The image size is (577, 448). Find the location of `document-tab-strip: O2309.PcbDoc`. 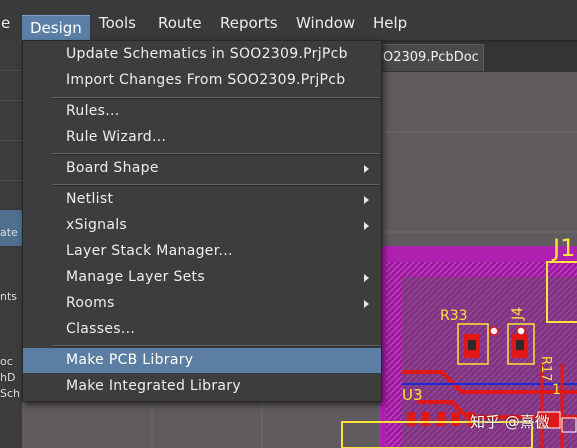

document-tab-strip: O2309.PcbDoc is located at coordinates (478, 57).